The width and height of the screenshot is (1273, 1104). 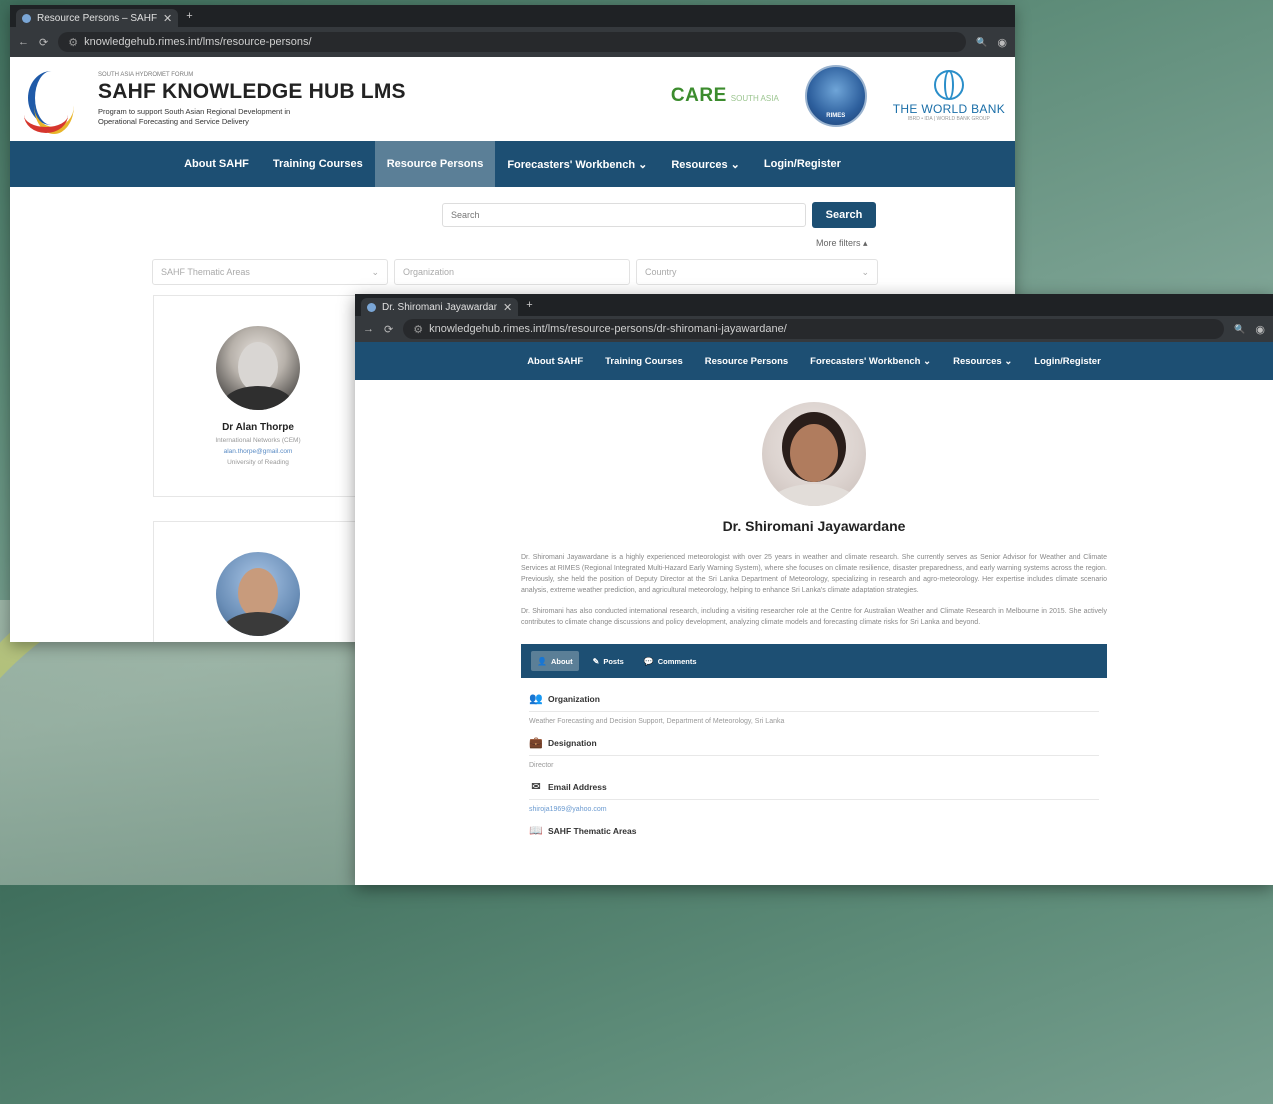 I want to click on designation-value: Director, so click(x=541, y=765).